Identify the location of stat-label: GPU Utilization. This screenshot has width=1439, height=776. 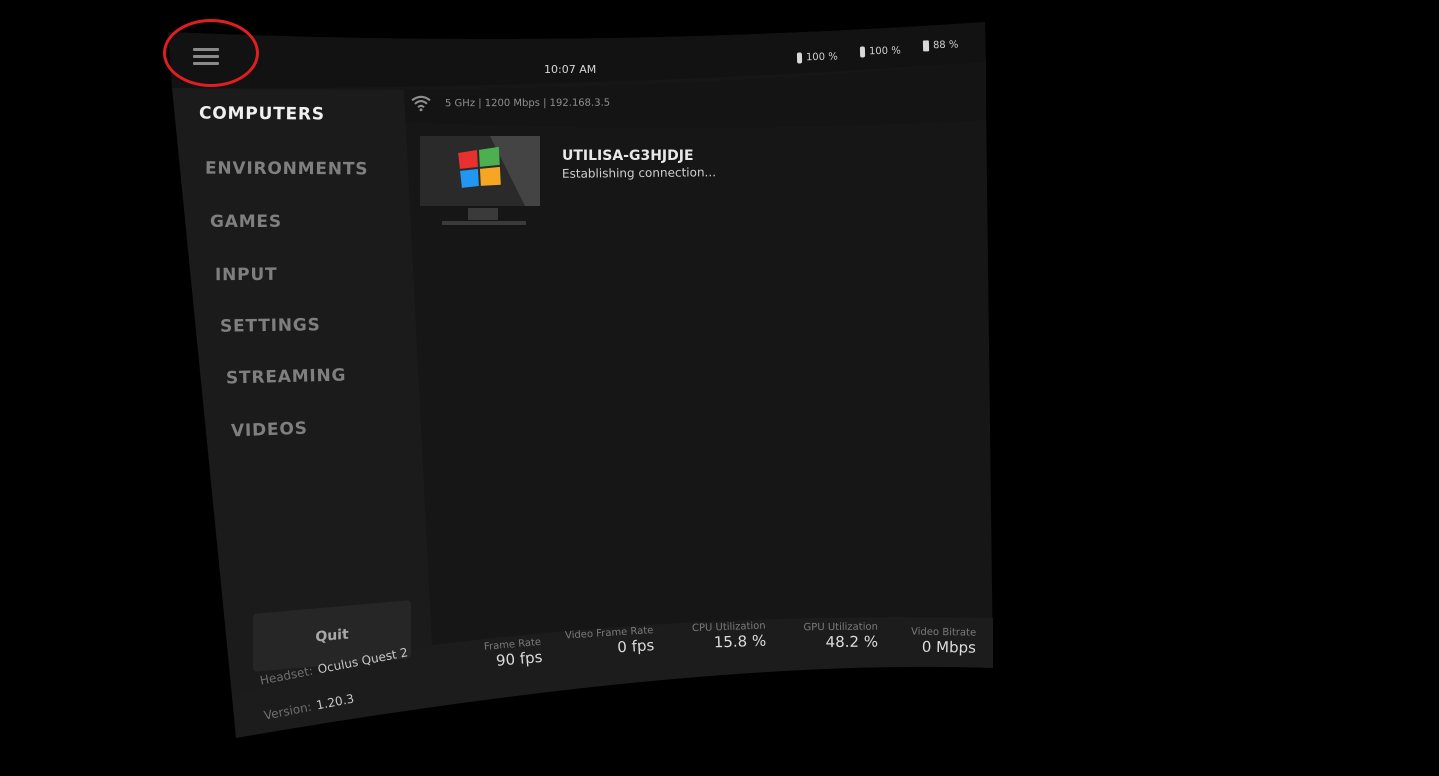
(840, 627).